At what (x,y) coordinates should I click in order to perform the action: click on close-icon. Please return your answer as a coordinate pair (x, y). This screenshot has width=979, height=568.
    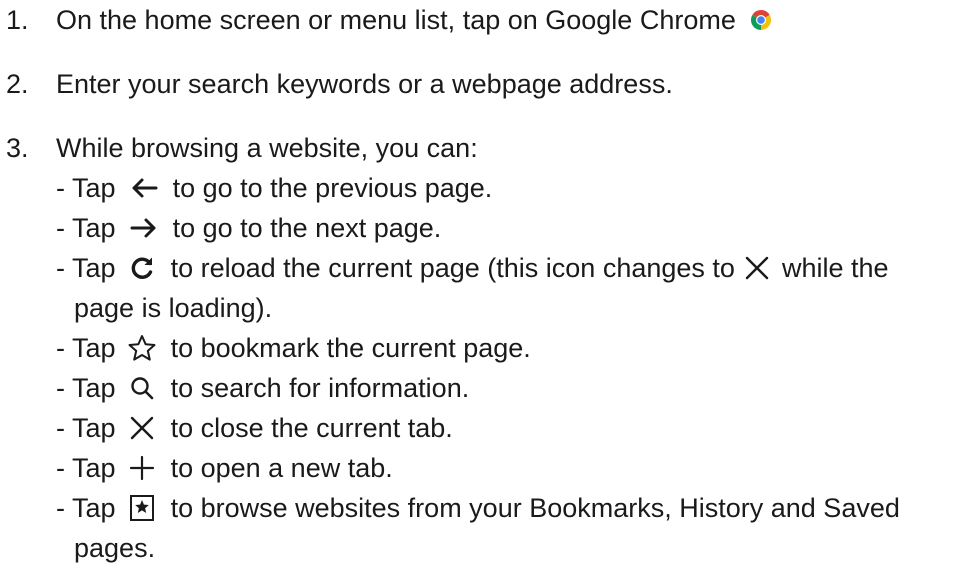
    Looking at the image, I should click on (142, 428).